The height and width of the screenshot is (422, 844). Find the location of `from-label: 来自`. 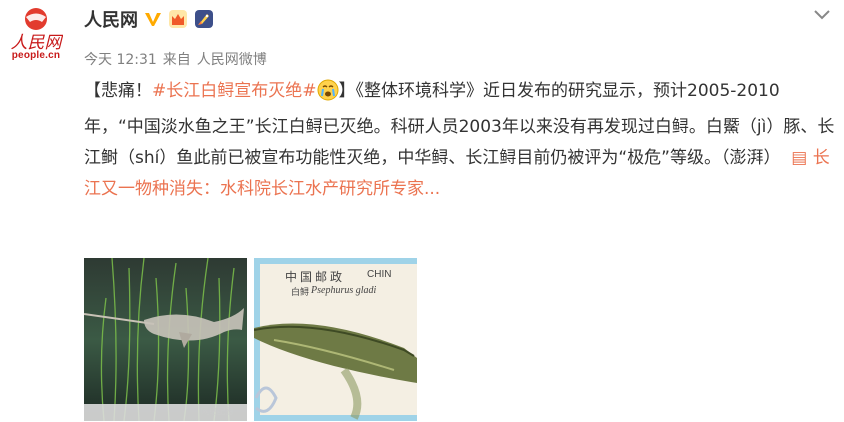

from-label: 来自 is located at coordinates (176, 60).